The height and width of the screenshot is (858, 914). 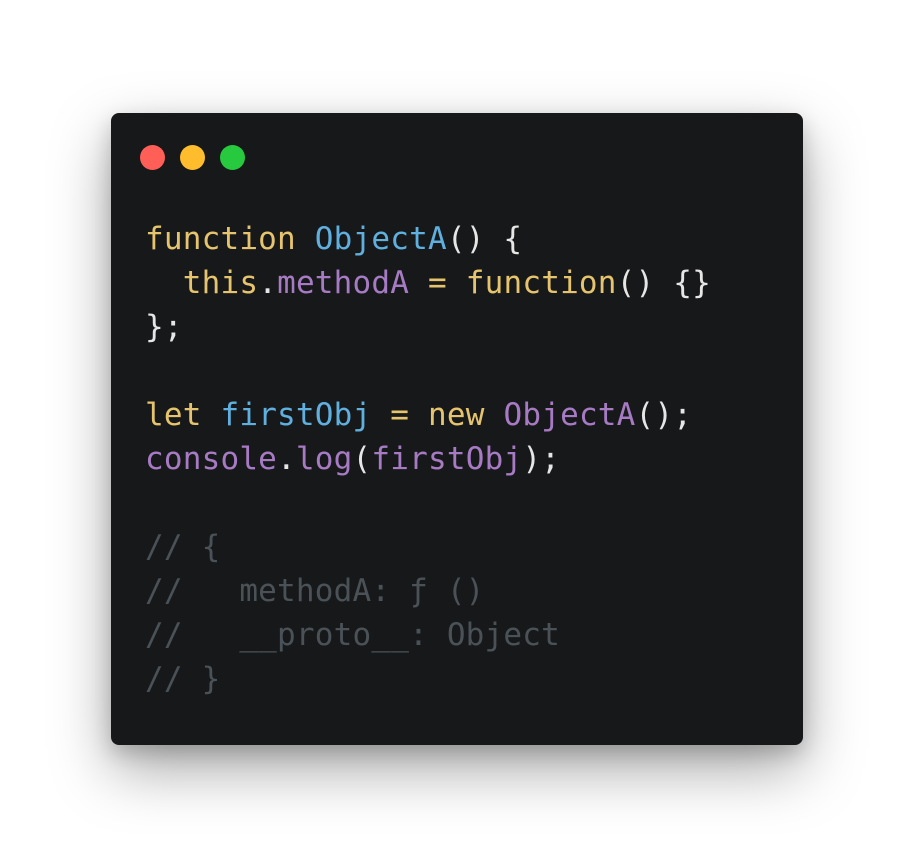 What do you see at coordinates (343, 283) in the screenshot?
I see `code-token-property: methodA` at bounding box center [343, 283].